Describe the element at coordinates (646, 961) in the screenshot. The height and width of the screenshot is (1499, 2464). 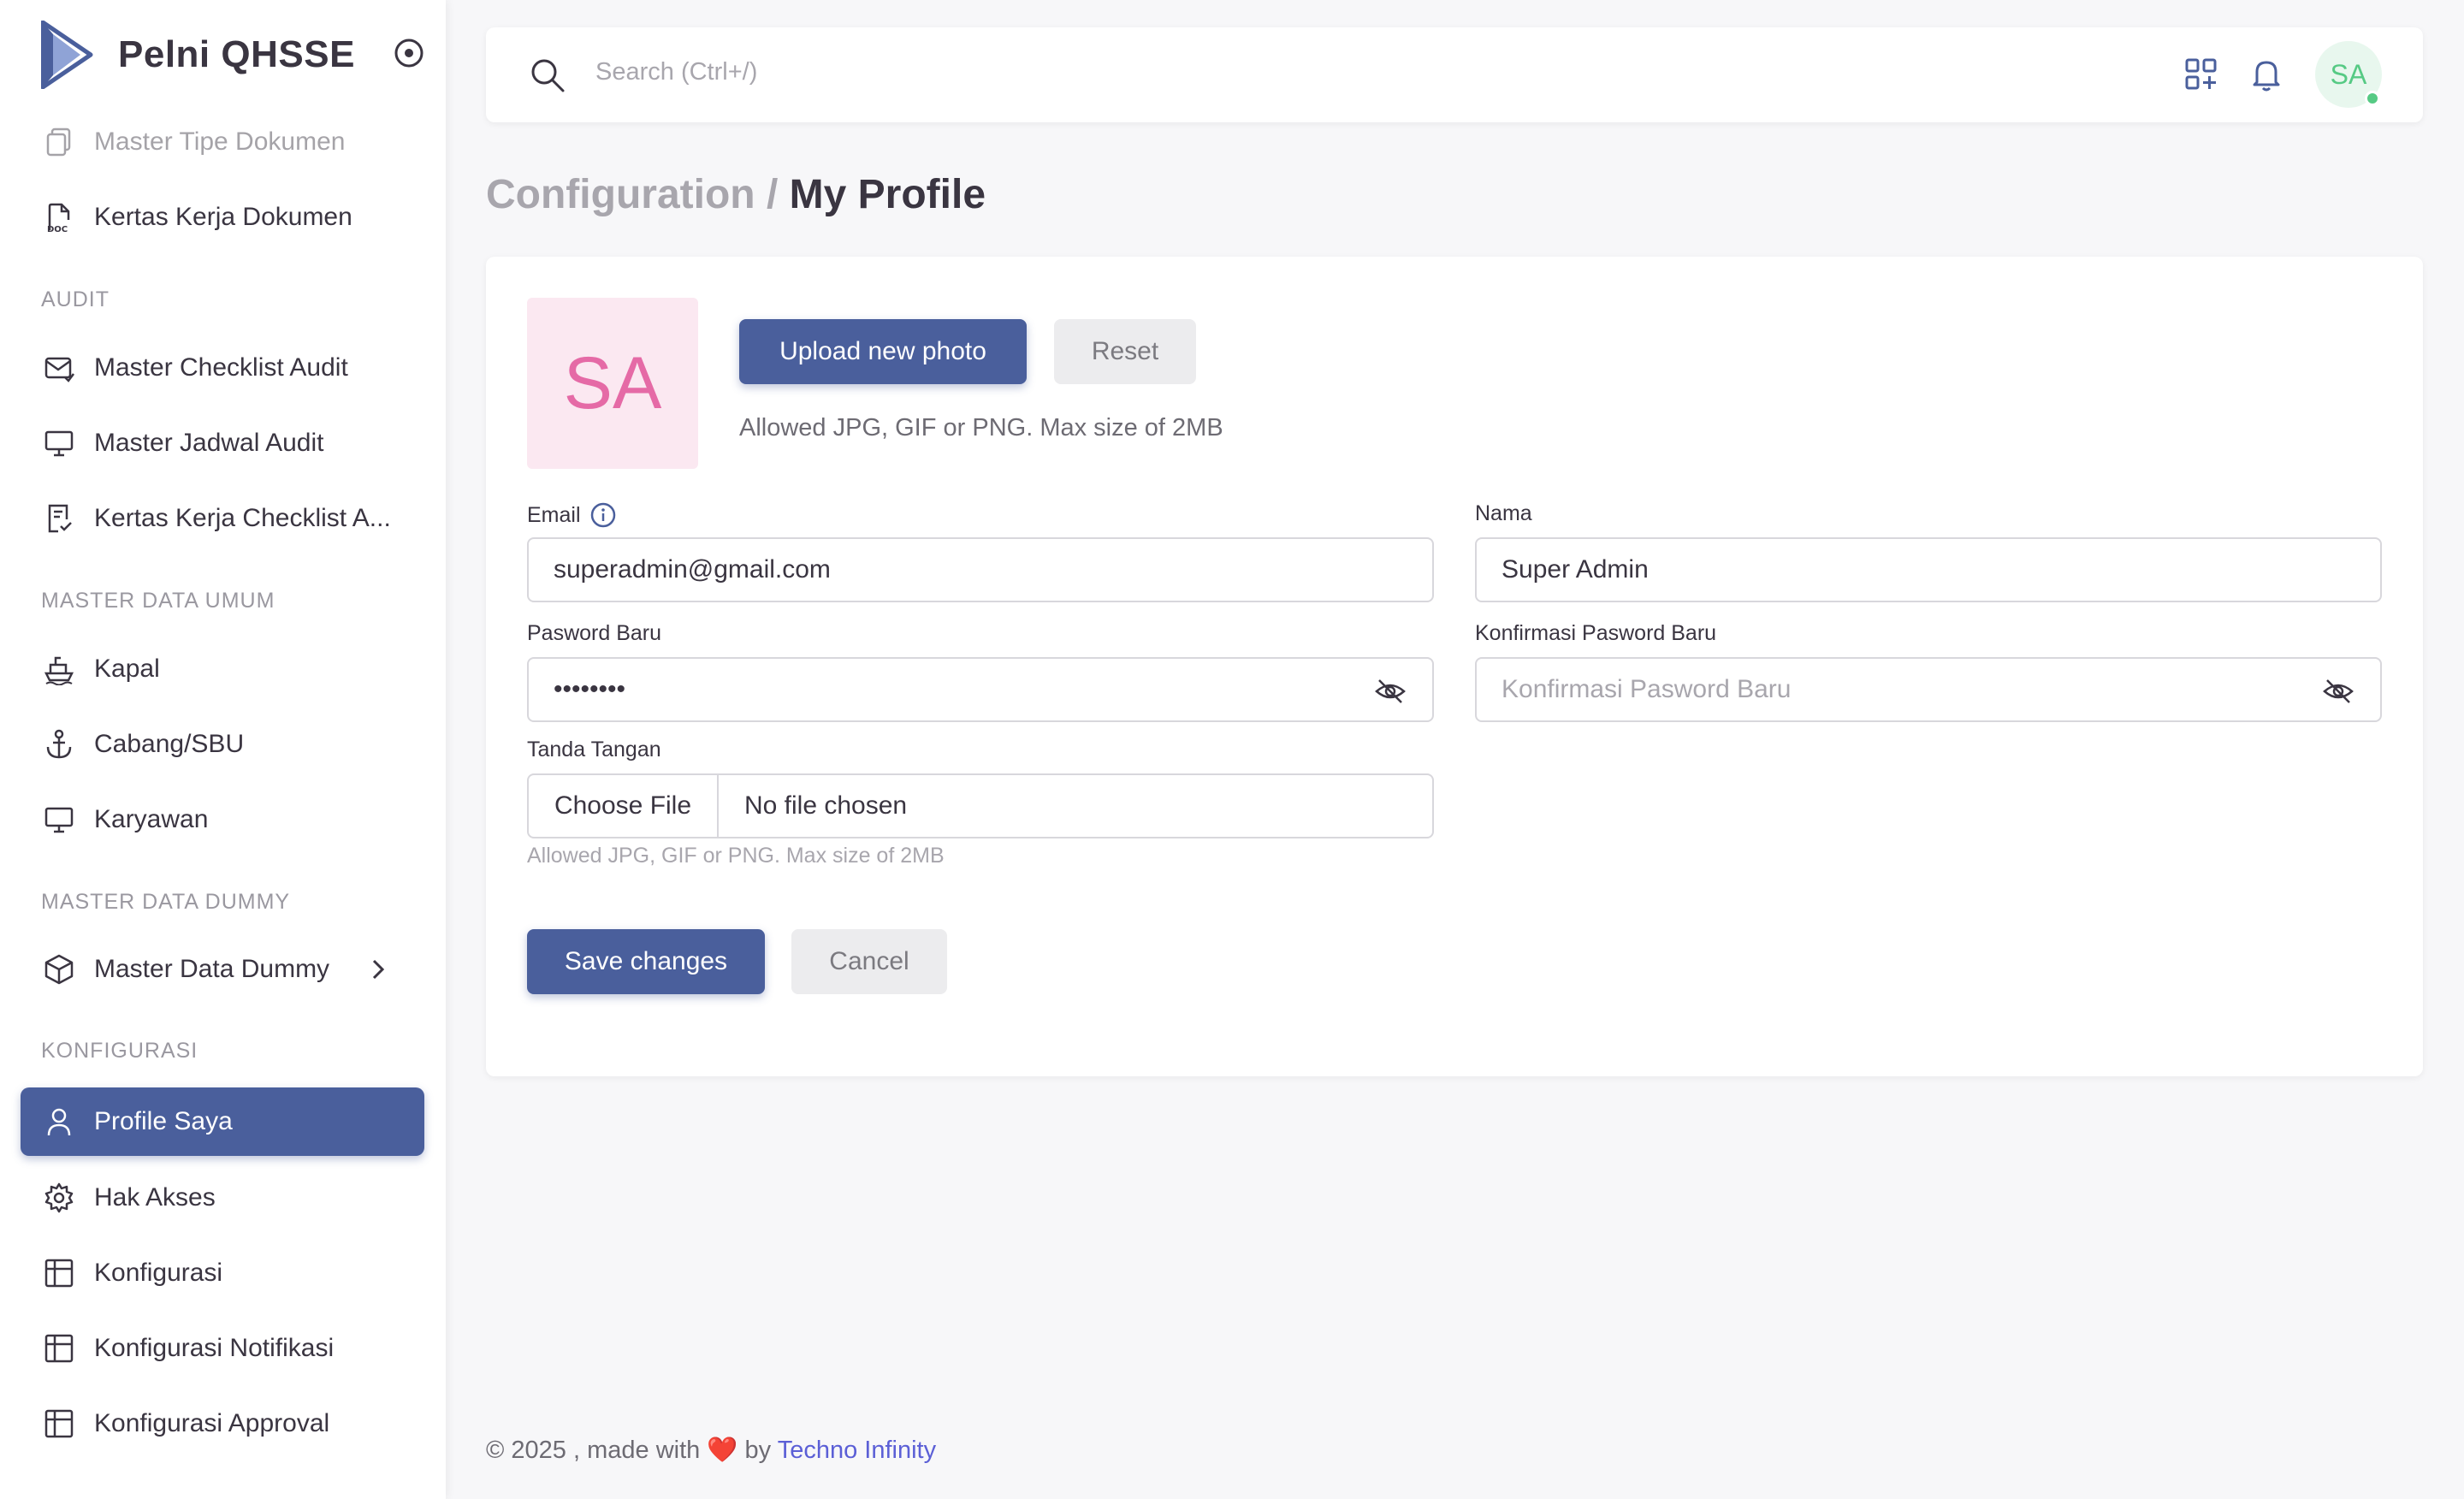
I see `save-button: Save changes` at that location.